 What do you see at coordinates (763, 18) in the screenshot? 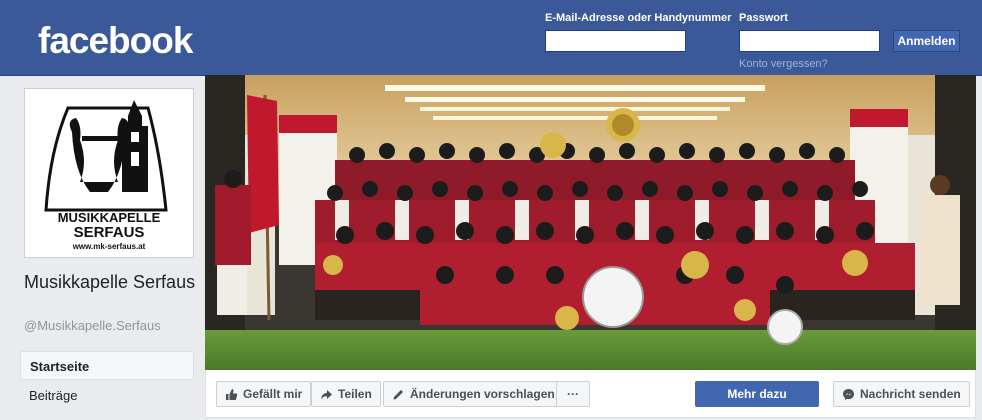
I see `password-label: Passwort` at bounding box center [763, 18].